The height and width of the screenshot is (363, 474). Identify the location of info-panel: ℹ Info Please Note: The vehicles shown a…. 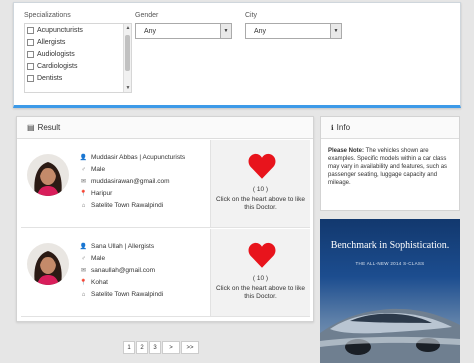
(390, 163).